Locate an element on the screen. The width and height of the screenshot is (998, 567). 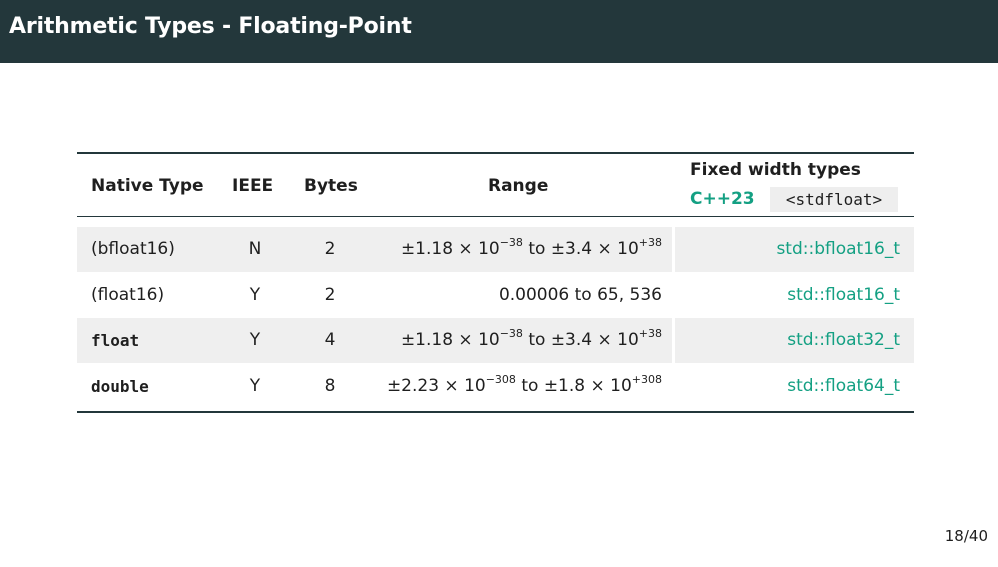
range-max: ±1.8 × 10 is located at coordinates (587, 386).